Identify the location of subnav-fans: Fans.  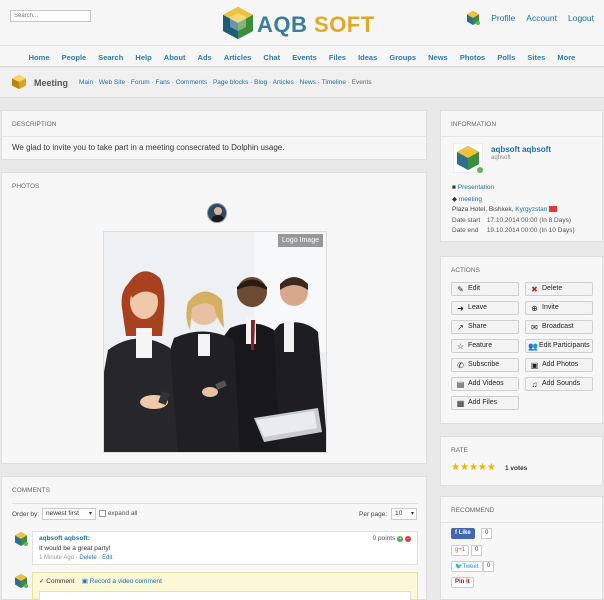
(162, 82).